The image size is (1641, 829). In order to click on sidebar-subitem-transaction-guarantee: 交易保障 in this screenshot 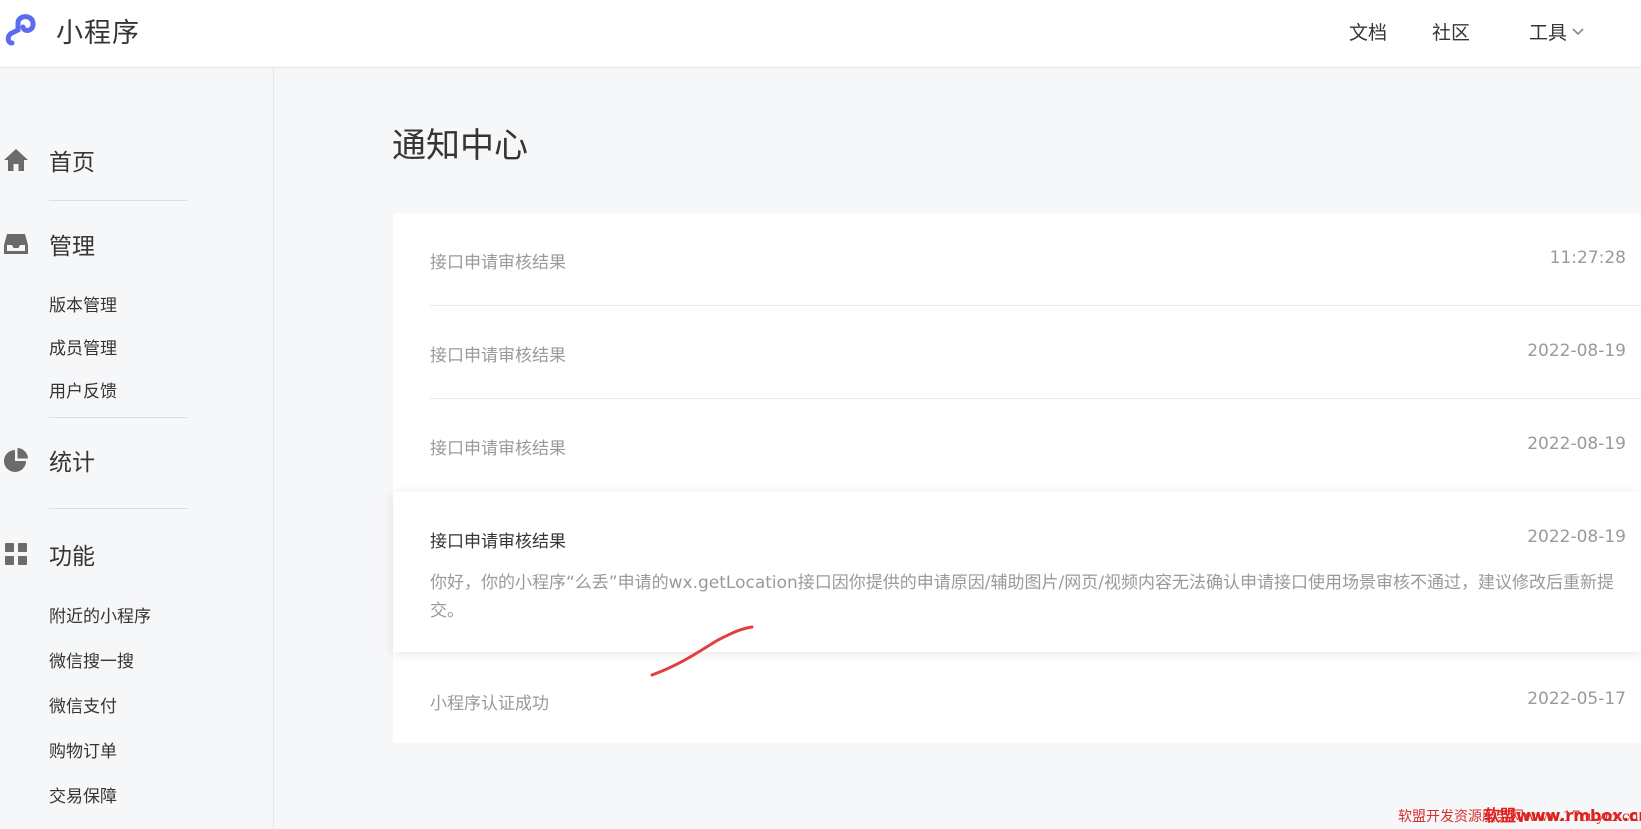, I will do `click(83, 794)`.